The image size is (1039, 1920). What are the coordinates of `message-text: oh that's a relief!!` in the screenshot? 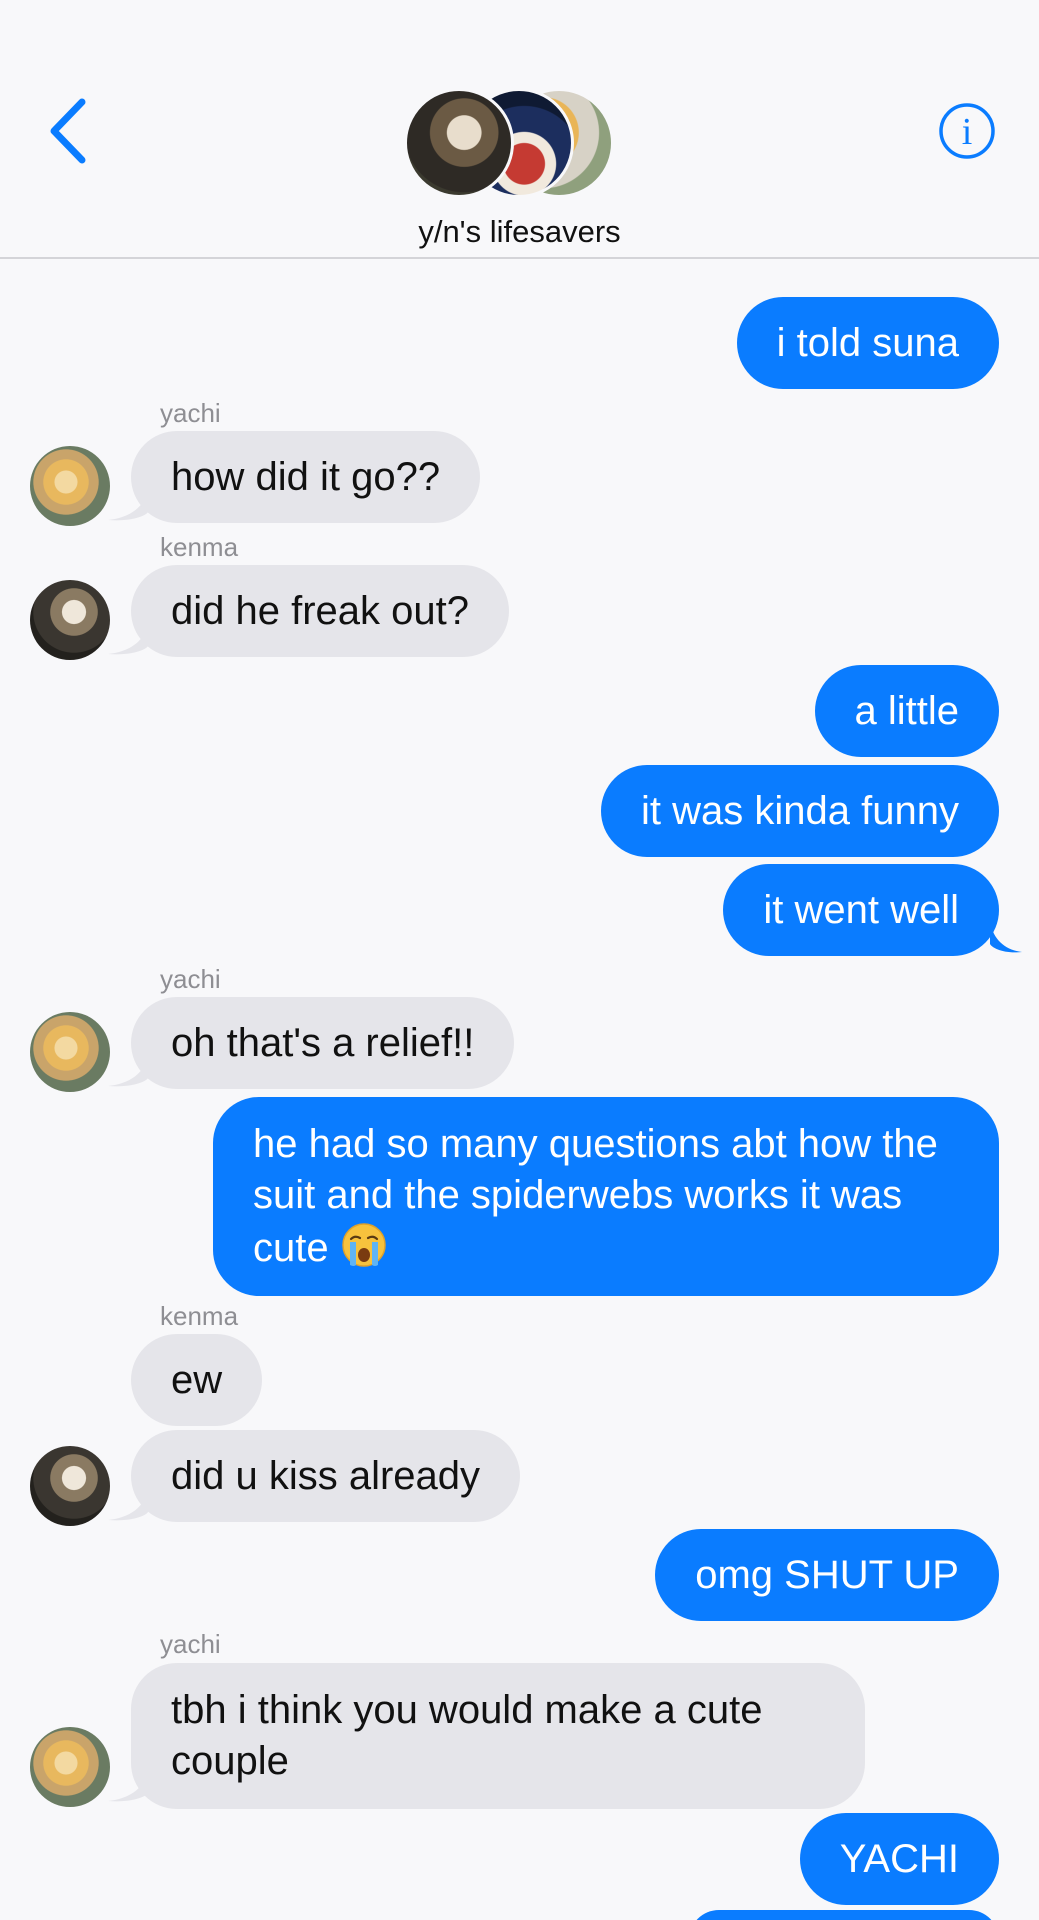 It's located at (323, 1043).